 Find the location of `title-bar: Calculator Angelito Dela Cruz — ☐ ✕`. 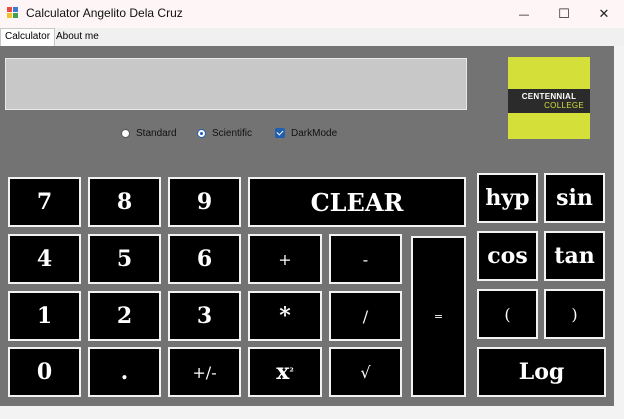

title-bar: Calculator Angelito Dela Cruz — ☐ ✕ is located at coordinates (312, 14).